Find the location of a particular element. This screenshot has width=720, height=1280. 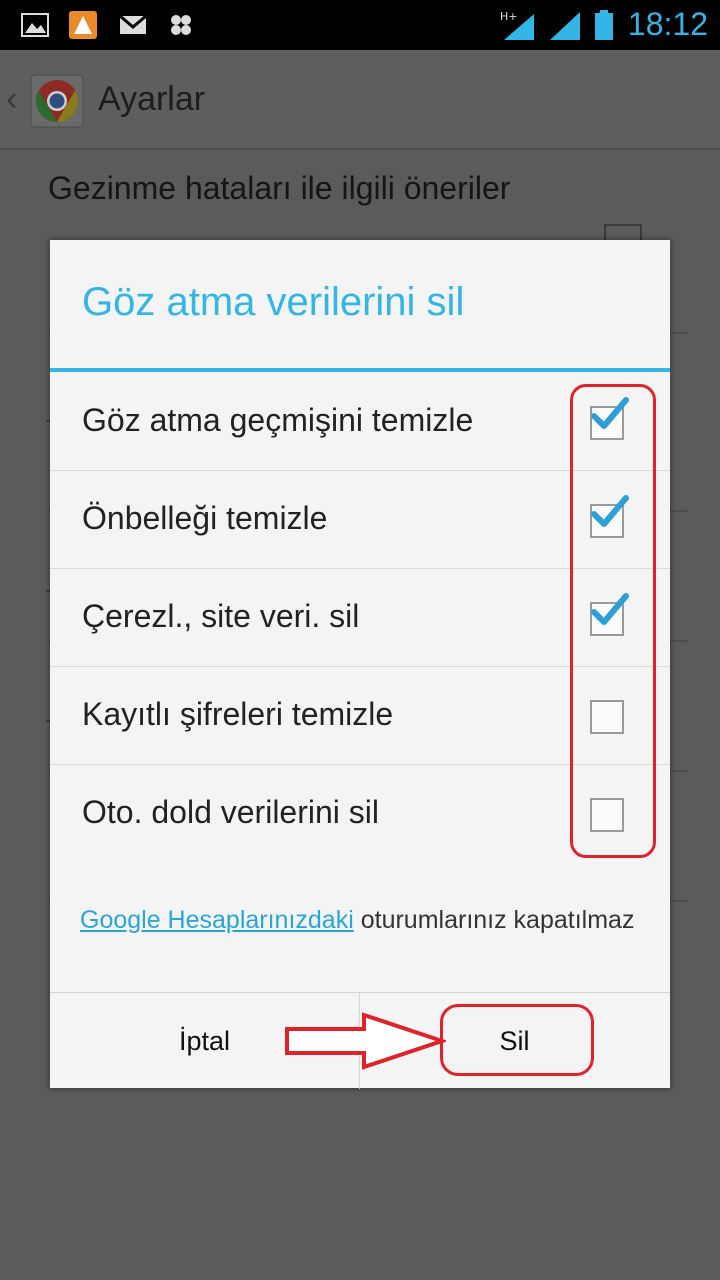

option-label: Göz atma geçmişini temizle is located at coordinates (278, 420).